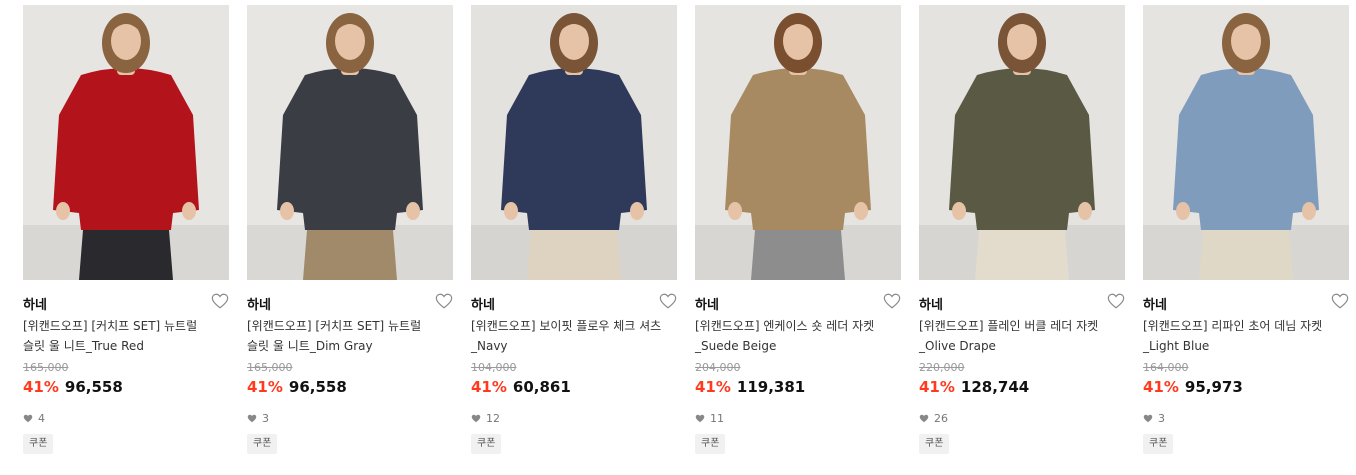 The width and height of the screenshot is (1356, 475). I want to click on product-title-line2: _Olive Drape, so click(957, 346).